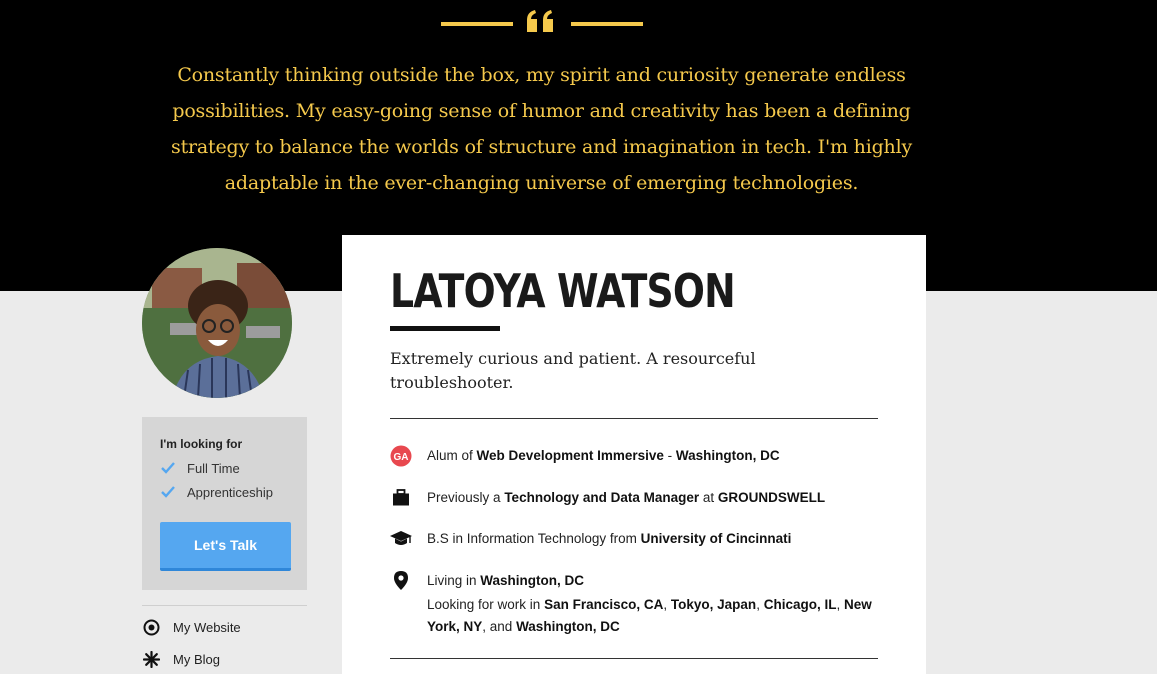 This screenshot has width=1157, height=674. I want to click on my-website-link: My Website, so click(192, 627).